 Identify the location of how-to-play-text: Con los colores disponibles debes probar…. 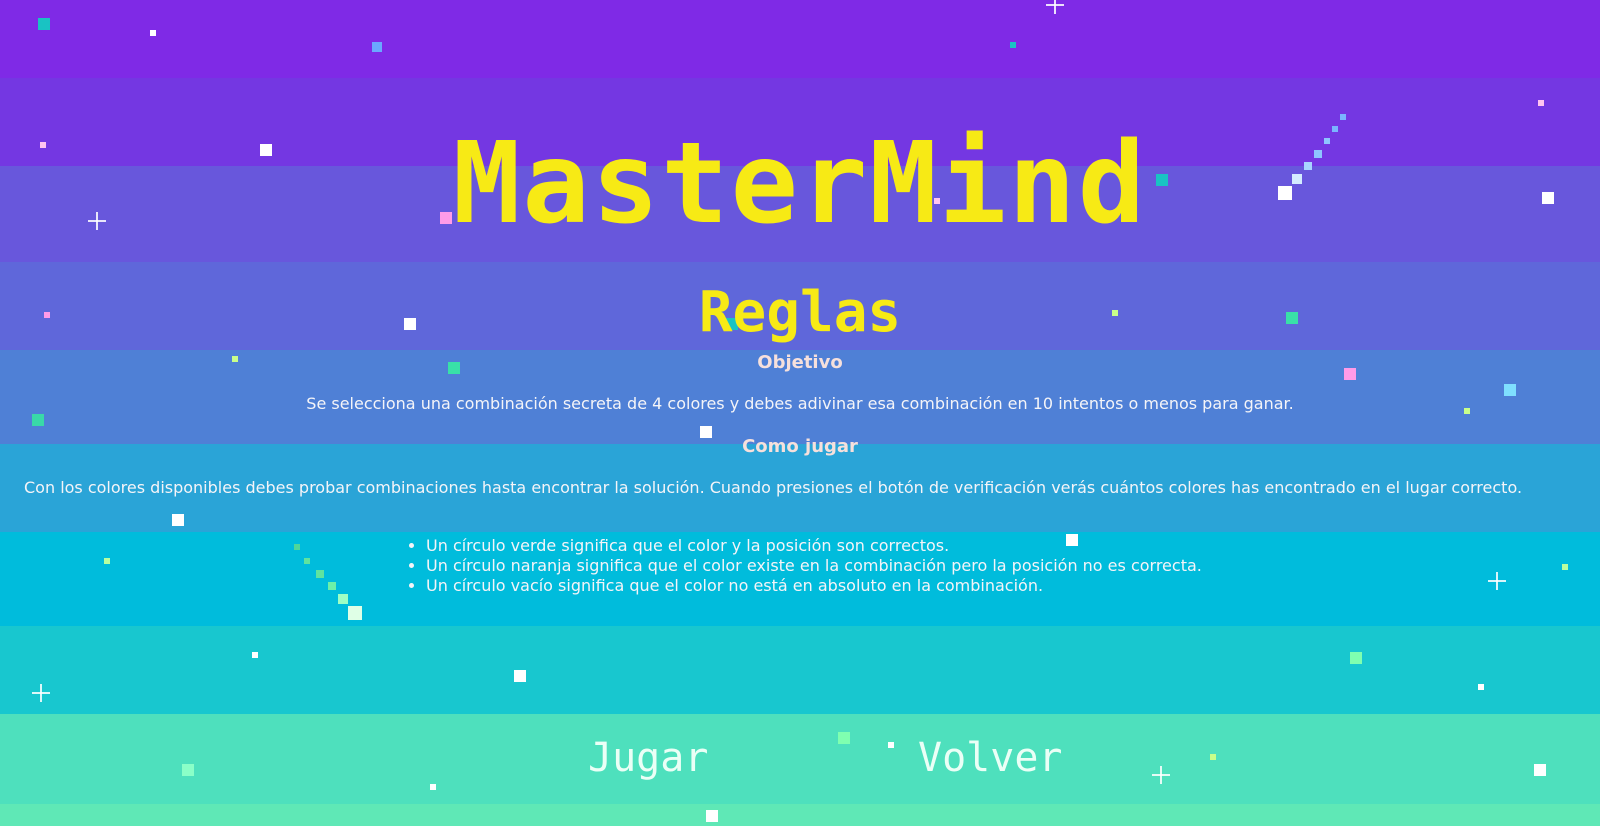
(773, 487).